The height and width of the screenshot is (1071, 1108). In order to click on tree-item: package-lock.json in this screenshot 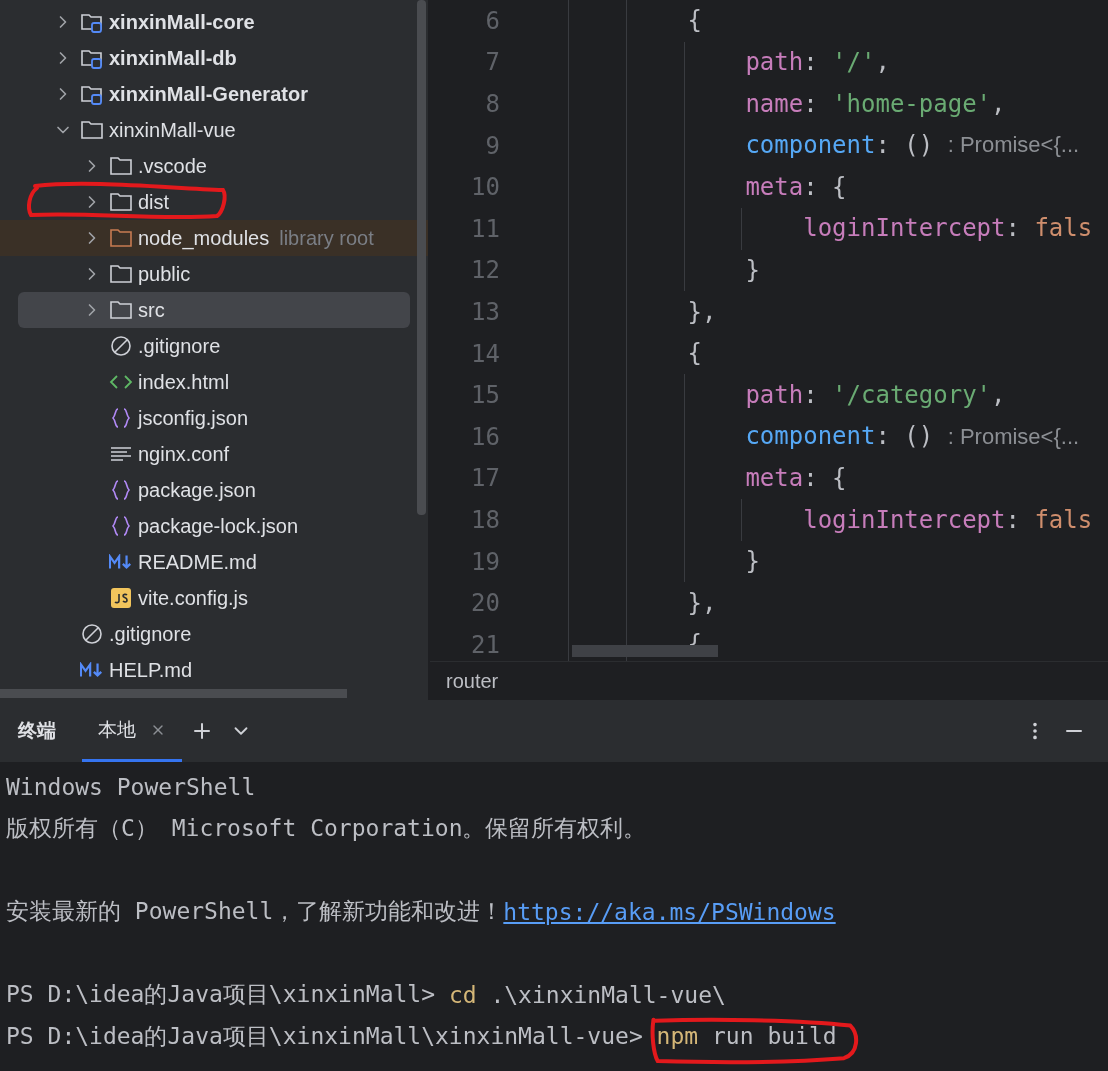, I will do `click(214, 526)`.